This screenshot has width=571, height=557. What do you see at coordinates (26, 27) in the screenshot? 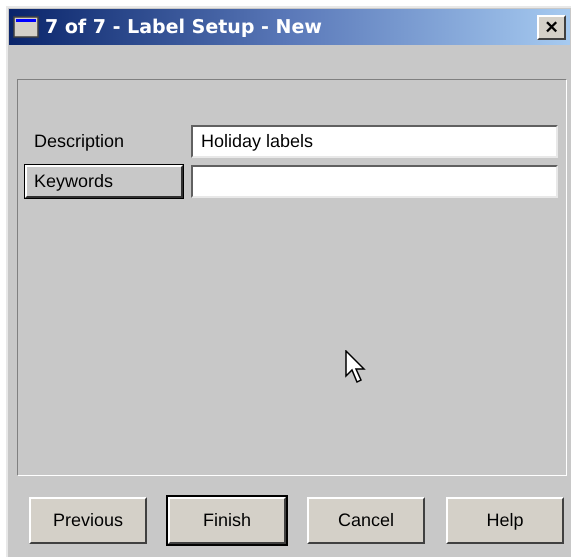
I see `window-icon` at bounding box center [26, 27].